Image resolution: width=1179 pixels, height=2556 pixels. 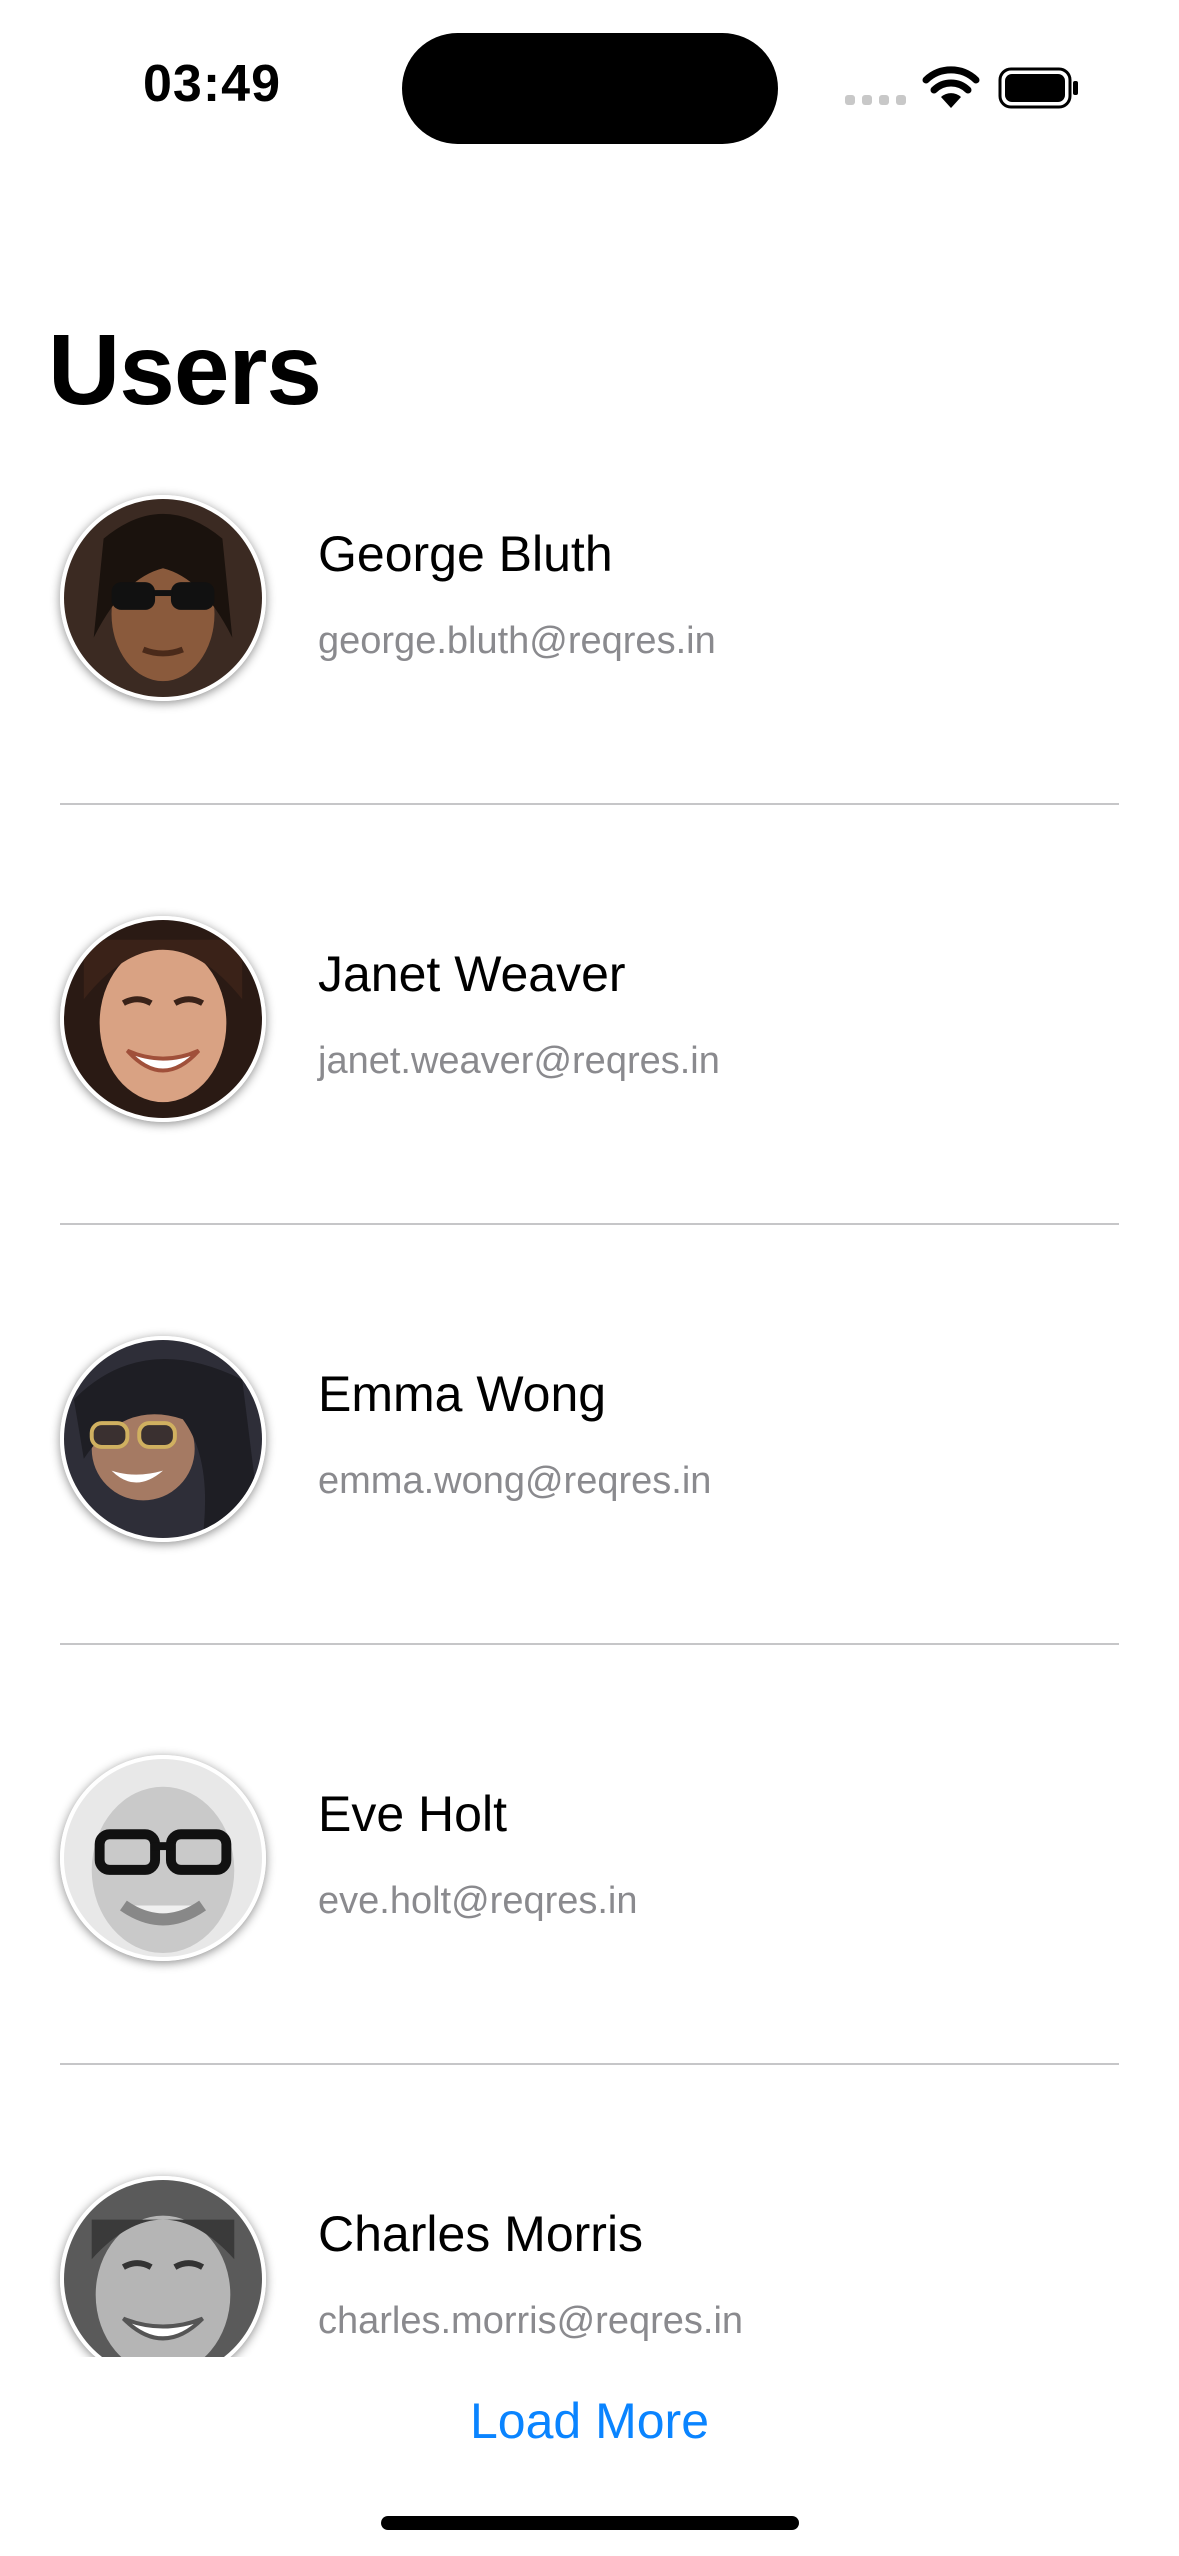 What do you see at coordinates (185, 370) in the screenshot?
I see `page-title: Users` at bounding box center [185, 370].